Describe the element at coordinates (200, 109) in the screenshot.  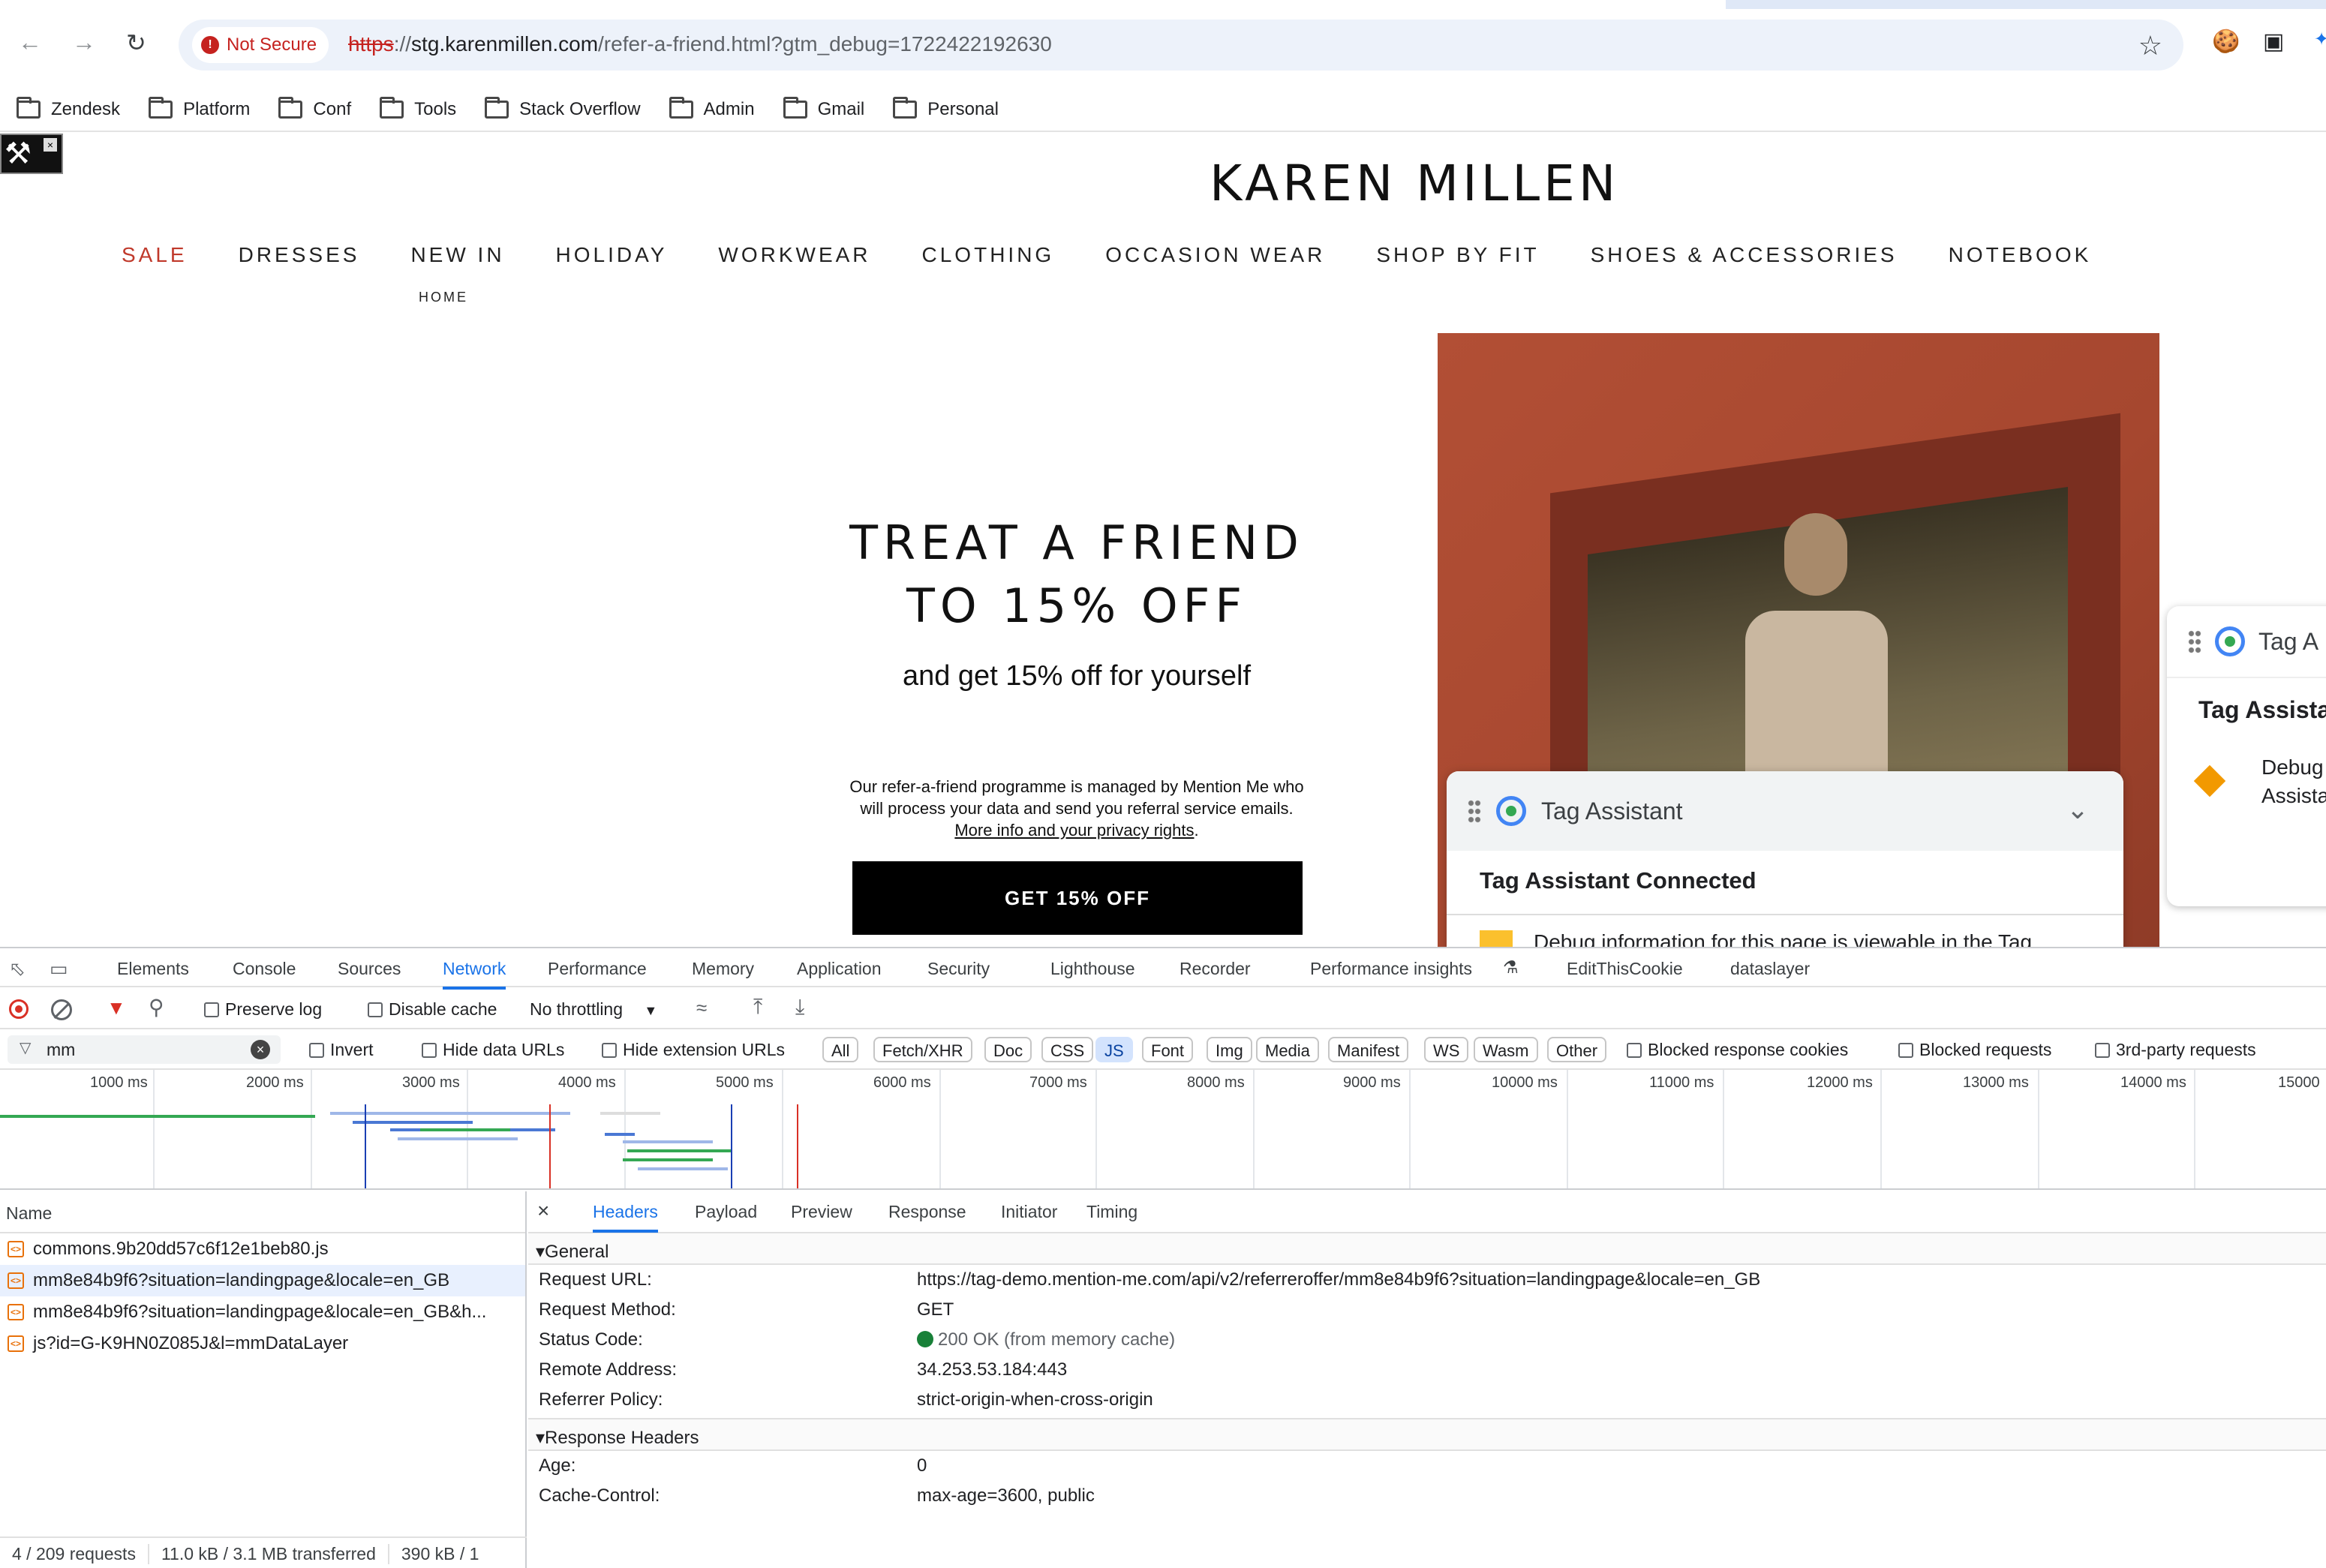
I see `bookmark-platform: Platform` at that location.